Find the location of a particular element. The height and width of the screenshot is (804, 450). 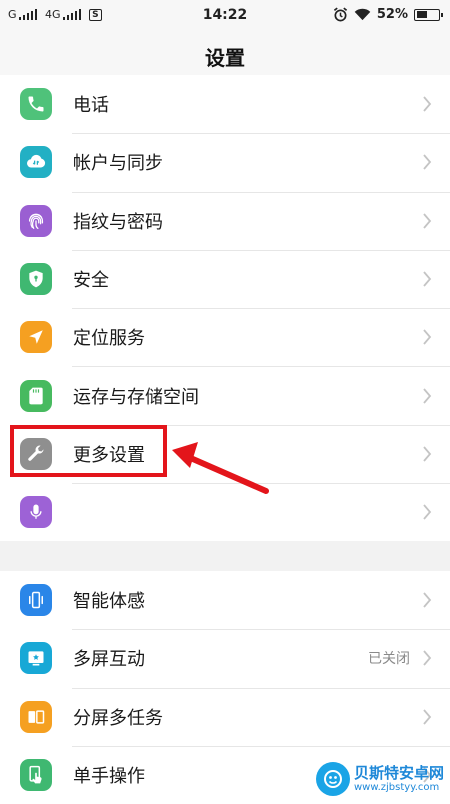

cloud-sync-icon is located at coordinates (36, 162).